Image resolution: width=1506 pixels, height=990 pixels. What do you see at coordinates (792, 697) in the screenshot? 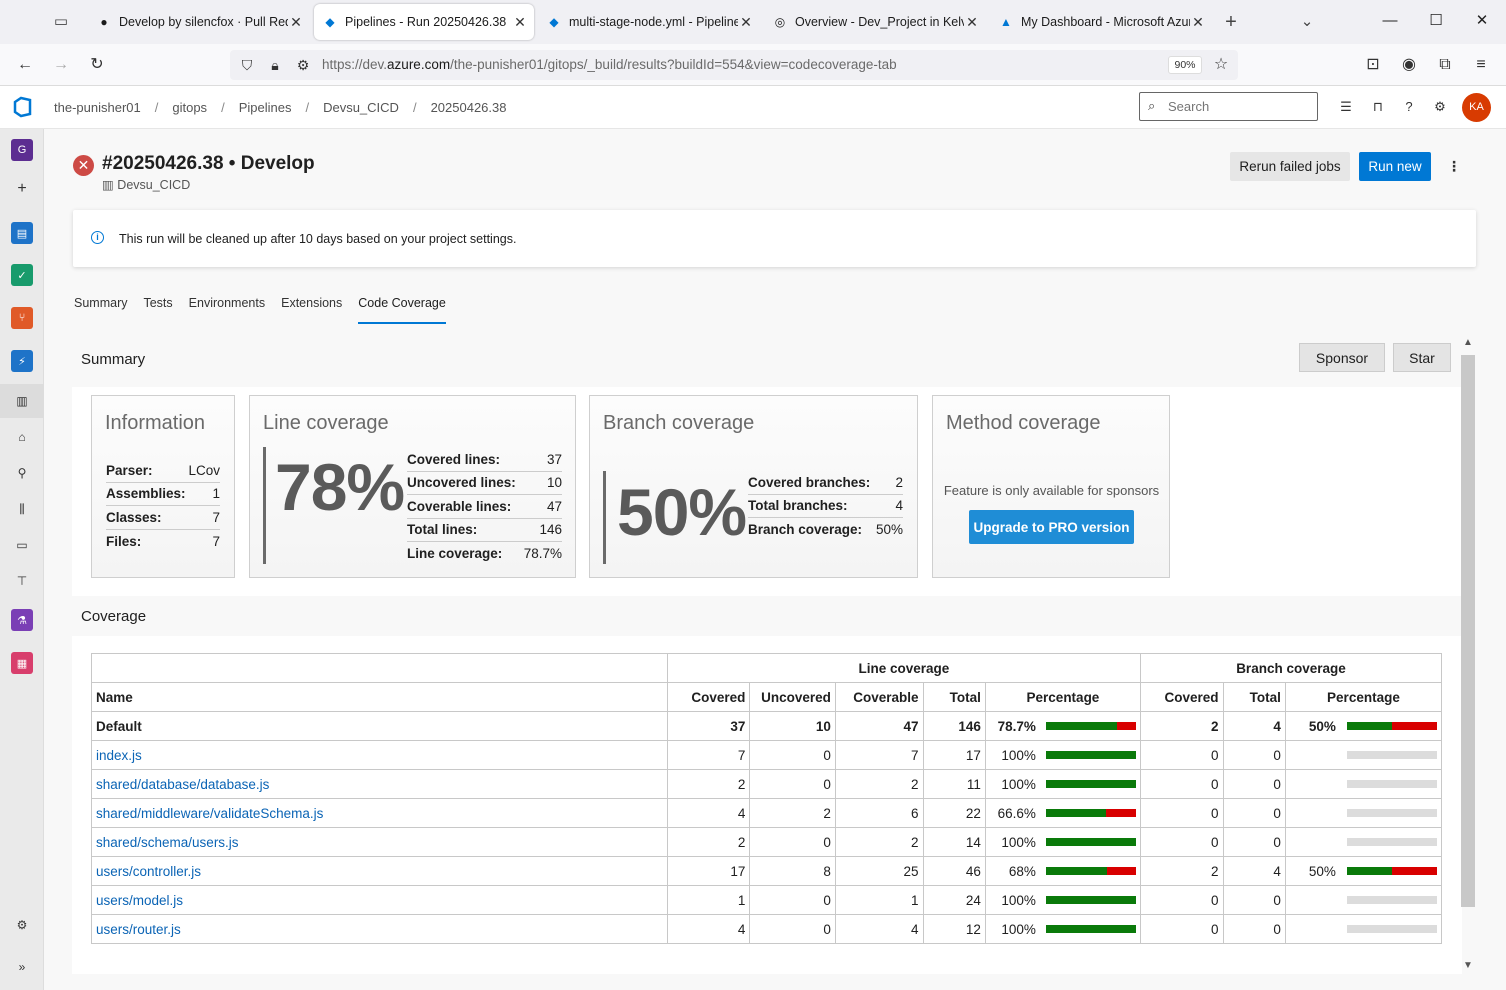
I see `column-header-uncovered: Uncovered` at bounding box center [792, 697].